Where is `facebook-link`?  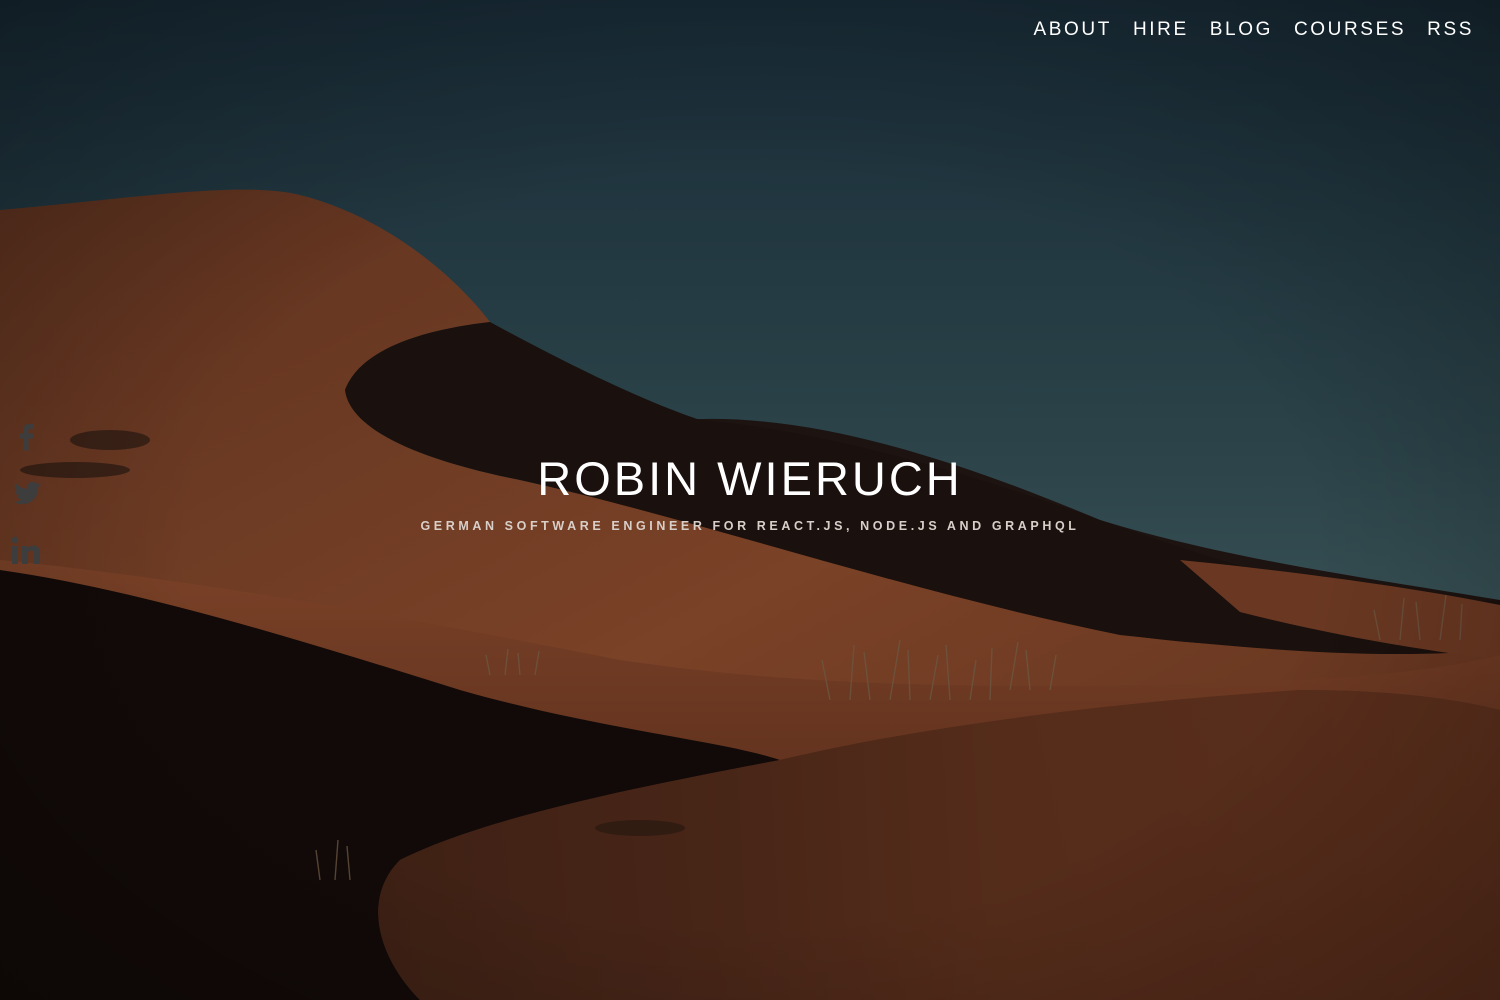
facebook-link is located at coordinates (27, 435).